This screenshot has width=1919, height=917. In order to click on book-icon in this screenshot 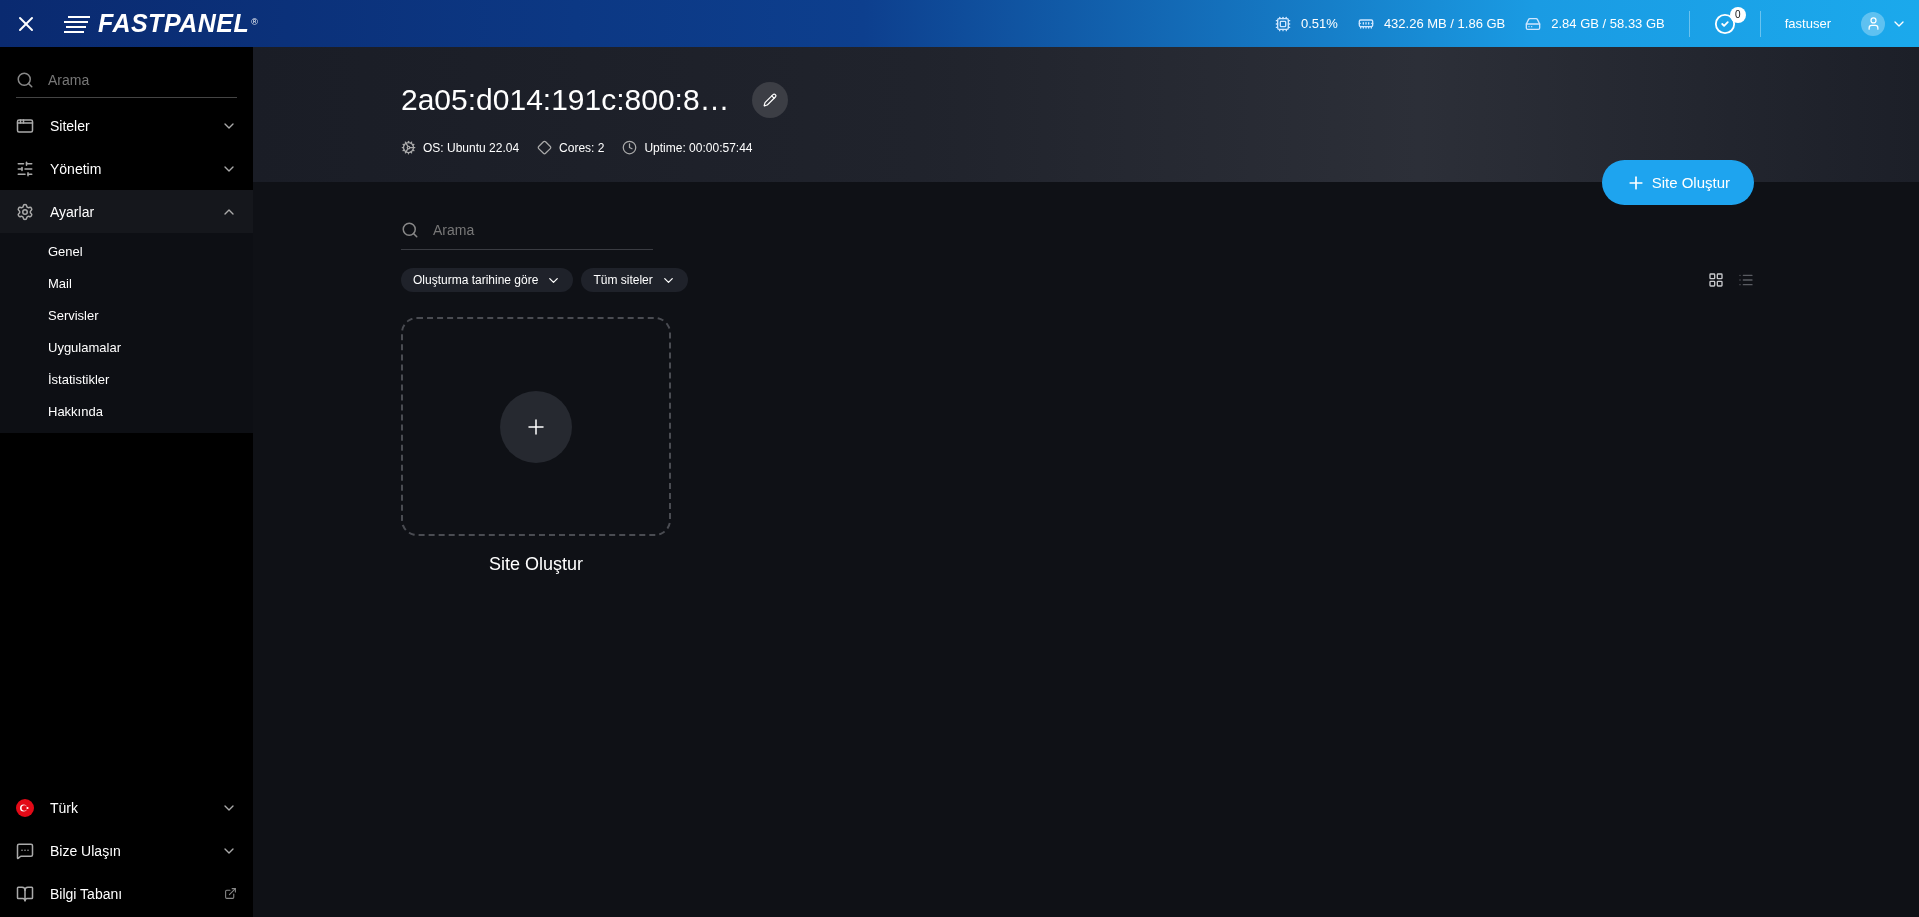, I will do `click(25, 893)`.